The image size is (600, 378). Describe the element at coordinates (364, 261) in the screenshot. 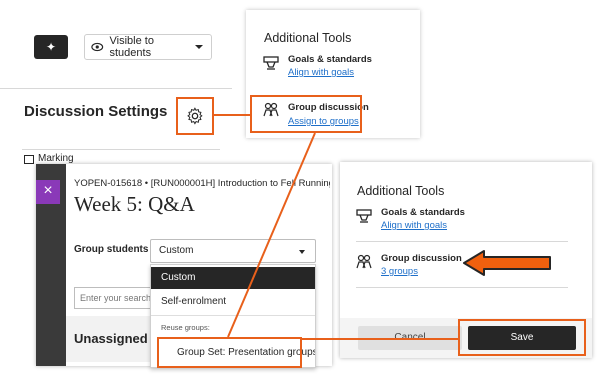

I see `group-icon` at that location.